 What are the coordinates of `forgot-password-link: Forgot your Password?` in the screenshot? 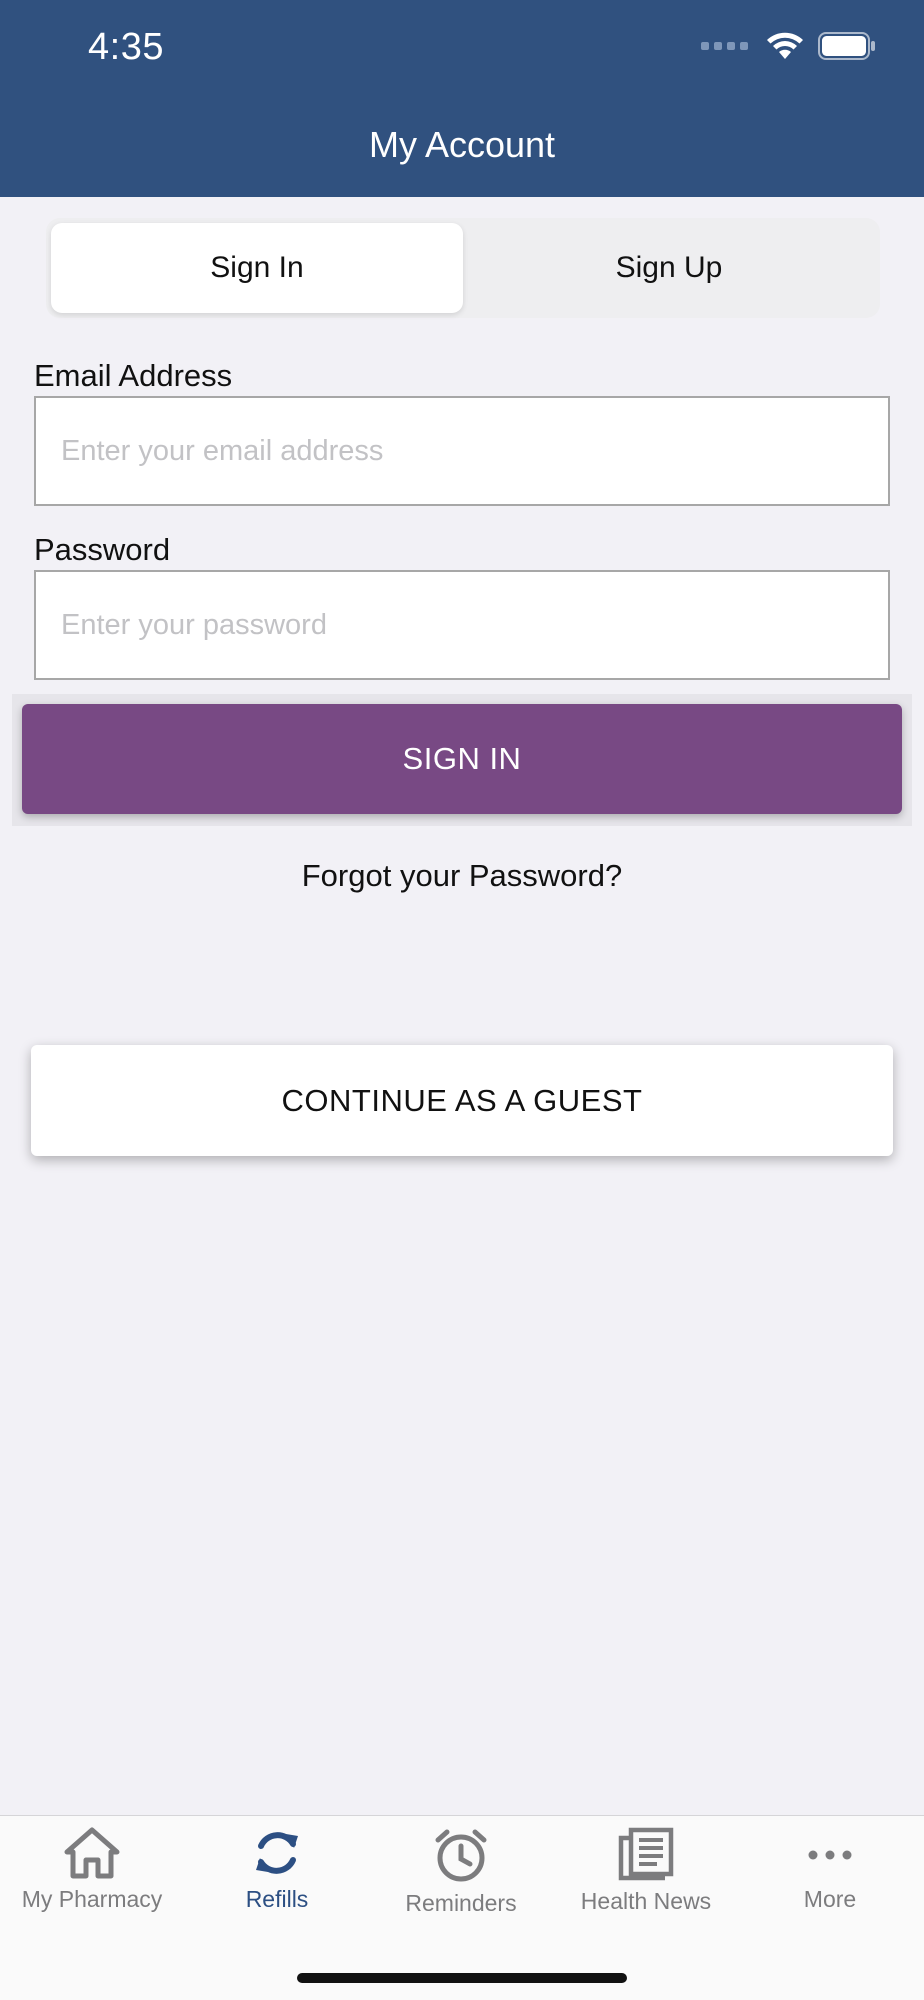 It's located at (462, 876).